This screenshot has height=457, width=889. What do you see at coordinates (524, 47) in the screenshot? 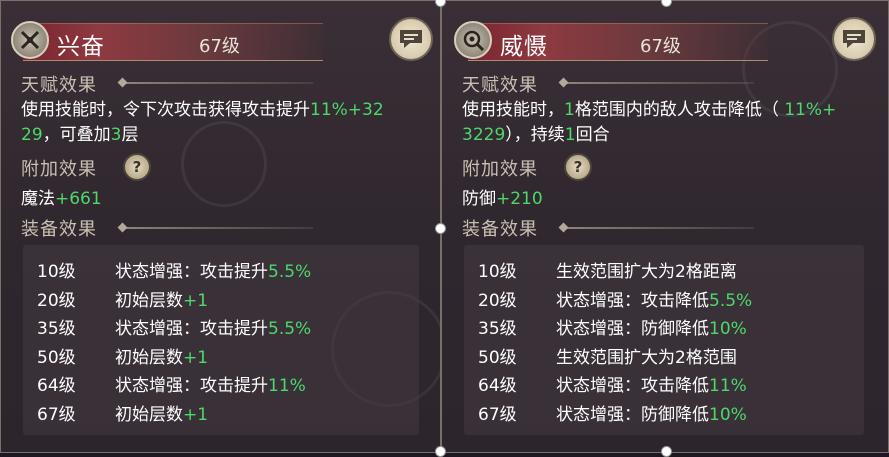
I see `skill-name: 威慑` at bounding box center [524, 47].